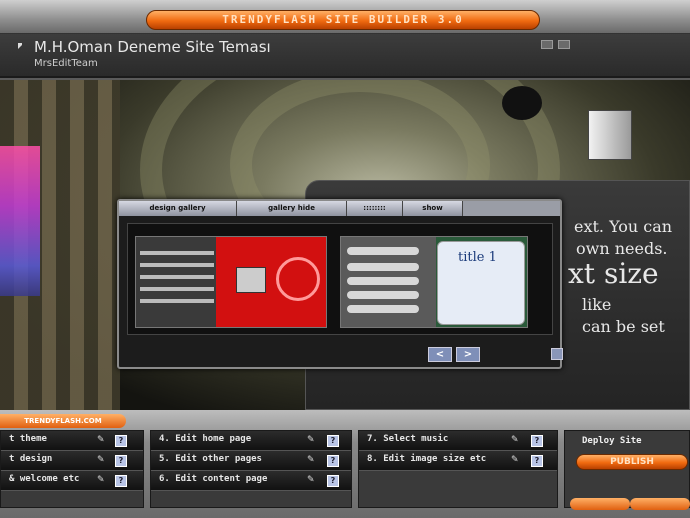  I want to click on step-label: 5. Edit other pages, so click(210, 459).